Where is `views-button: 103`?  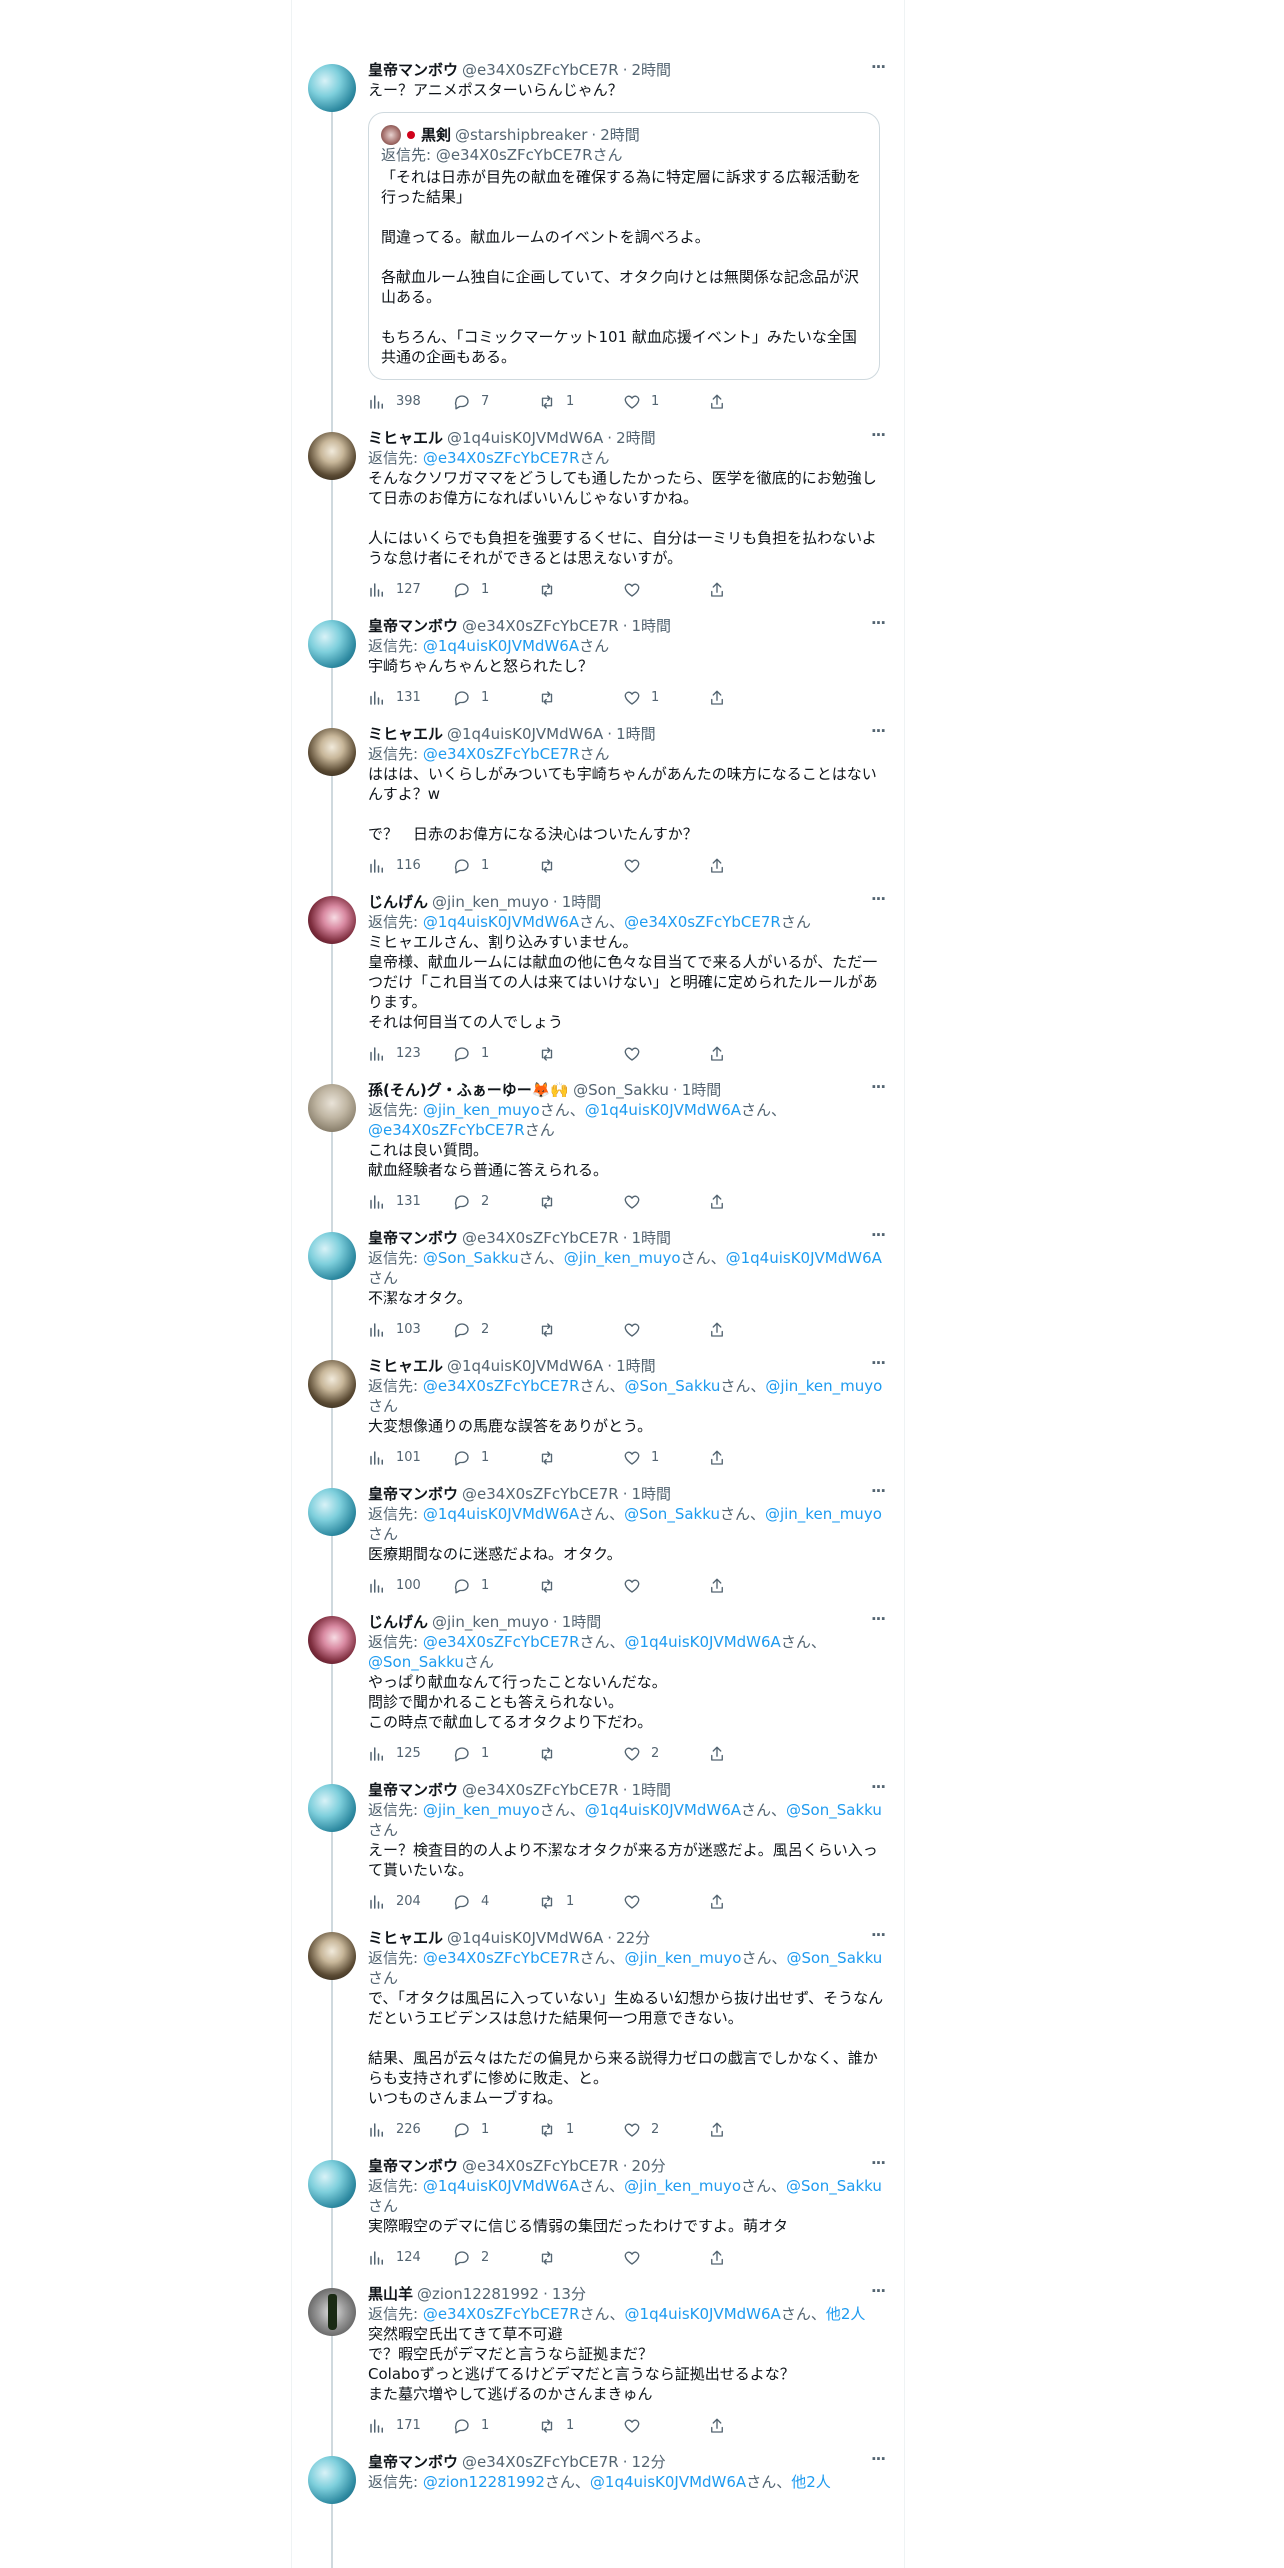 views-button: 103 is located at coordinates (410, 1330).